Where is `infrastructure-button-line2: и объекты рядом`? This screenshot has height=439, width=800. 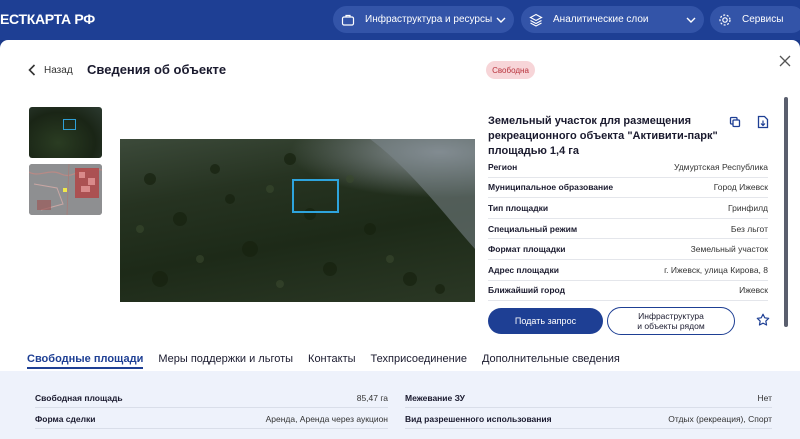
infrastructure-button-line2: и объекты рядом is located at coordinates (671, 326).